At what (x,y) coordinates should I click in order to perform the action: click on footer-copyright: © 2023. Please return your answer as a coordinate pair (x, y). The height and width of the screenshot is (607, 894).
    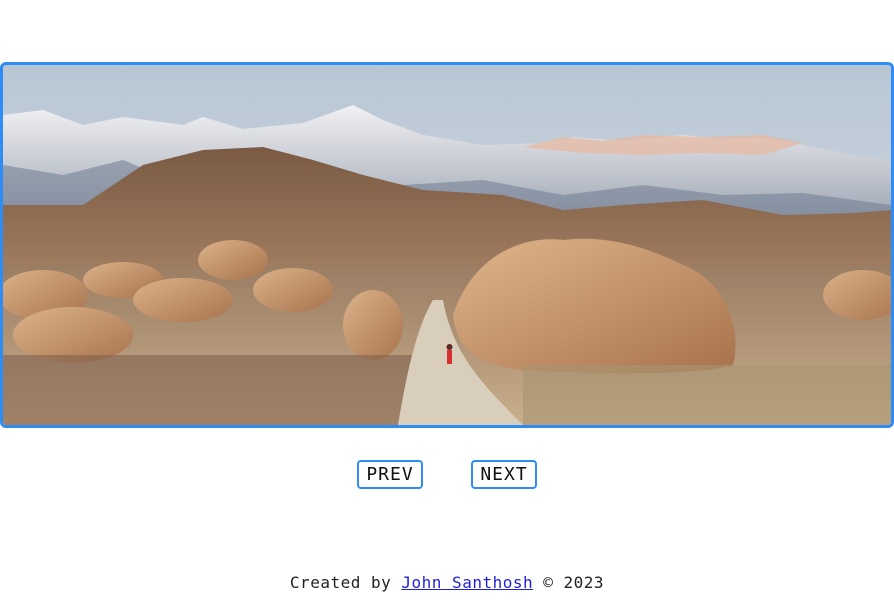
    Looking at the image, I should click on (569, 582).